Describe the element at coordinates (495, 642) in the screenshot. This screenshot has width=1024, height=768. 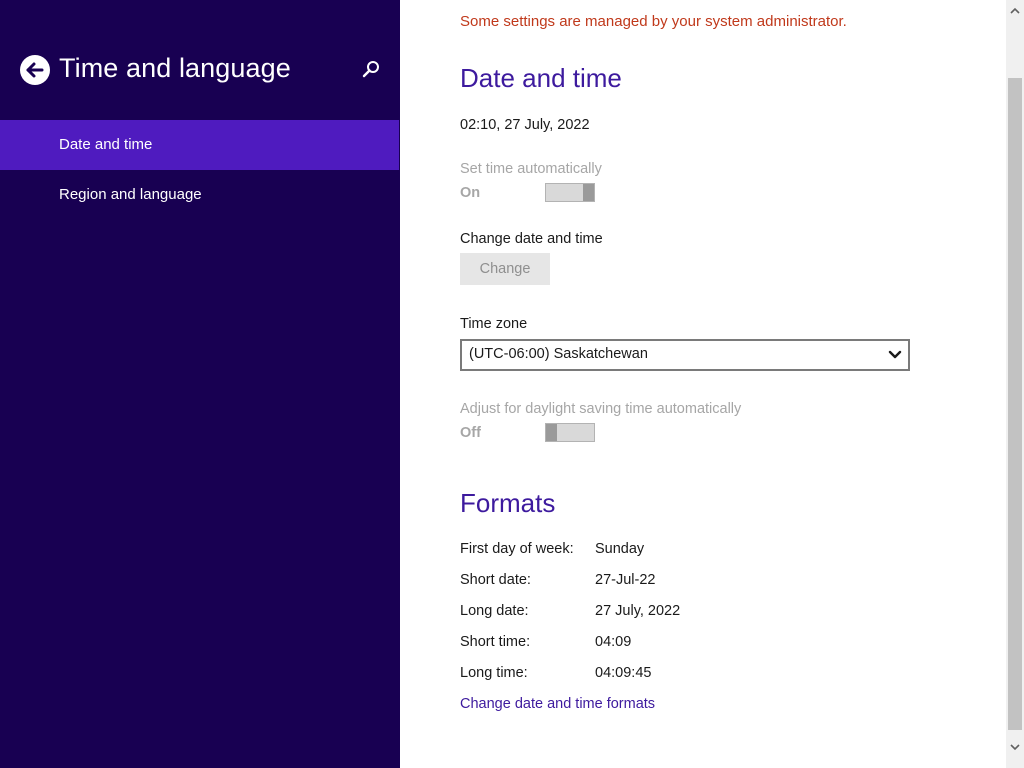
I see `format-label-short-time: Short time:` at that location.